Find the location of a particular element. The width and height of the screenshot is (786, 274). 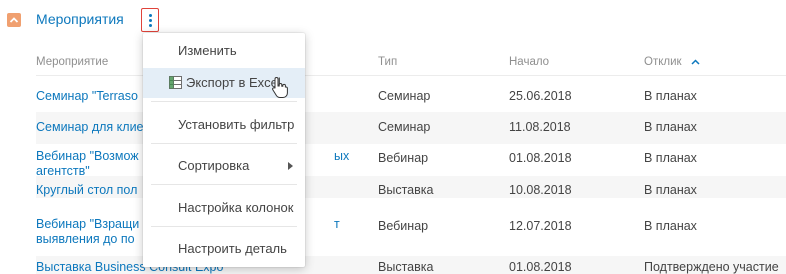

menu-item-export-label: Экспорт в Excel is located at coordinates (233, 82).